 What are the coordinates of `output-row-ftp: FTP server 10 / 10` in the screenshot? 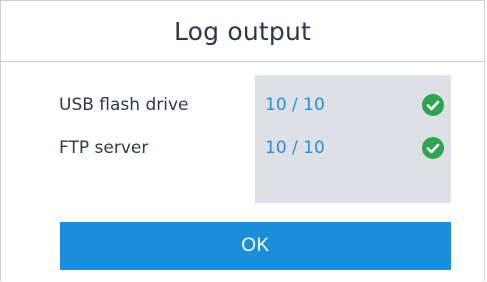 It's located at (244, 148).